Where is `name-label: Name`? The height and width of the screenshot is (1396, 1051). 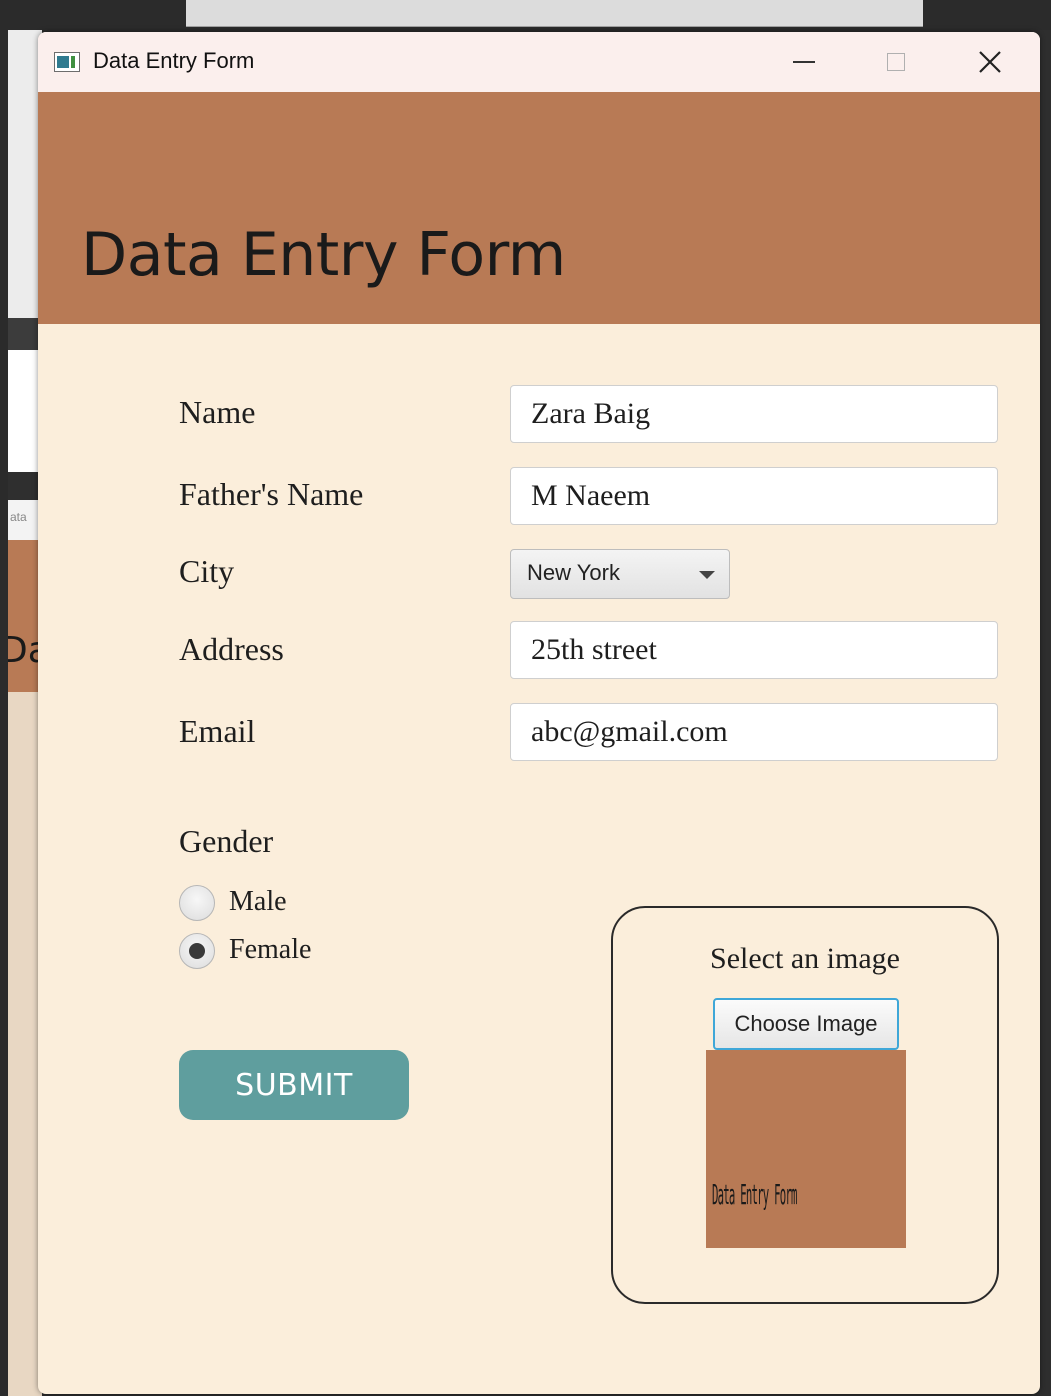 name-label: Name is located at coordinates (217, 412).